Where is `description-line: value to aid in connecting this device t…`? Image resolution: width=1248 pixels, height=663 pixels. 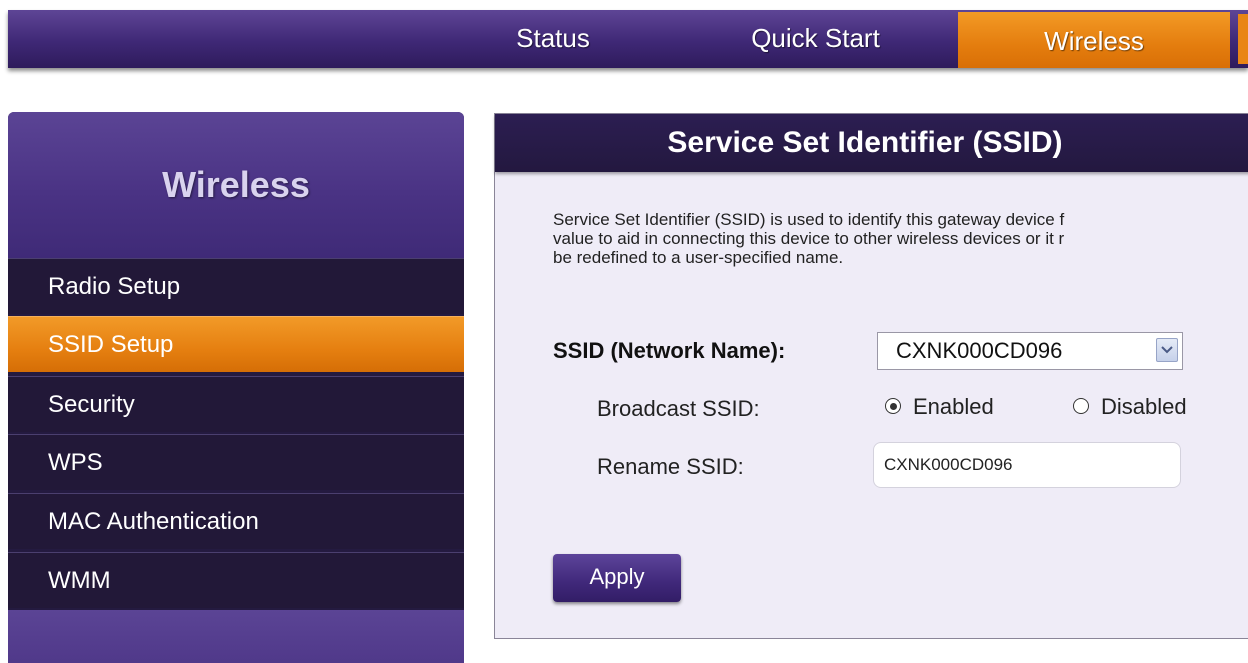
description-line: value to aid in connecting this device t… is located at coordinates (809, 238).